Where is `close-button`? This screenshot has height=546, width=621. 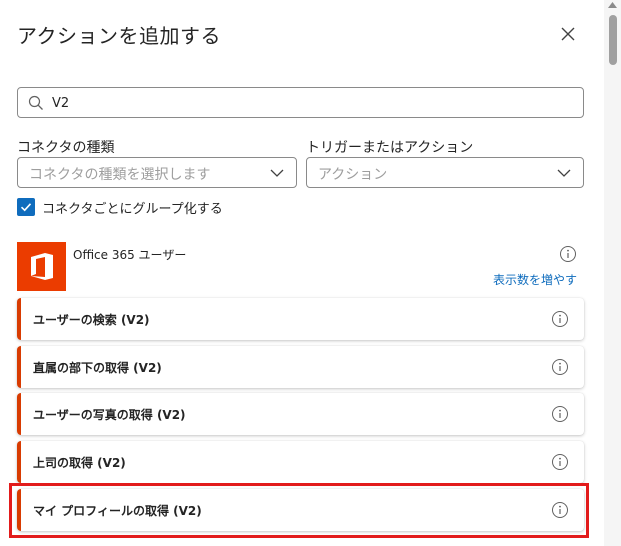
close-button is located at coordinates (568, 34).